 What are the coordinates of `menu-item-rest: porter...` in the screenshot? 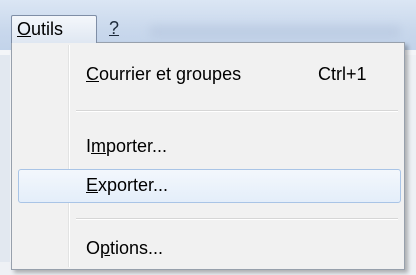 It's located at (137, 146).